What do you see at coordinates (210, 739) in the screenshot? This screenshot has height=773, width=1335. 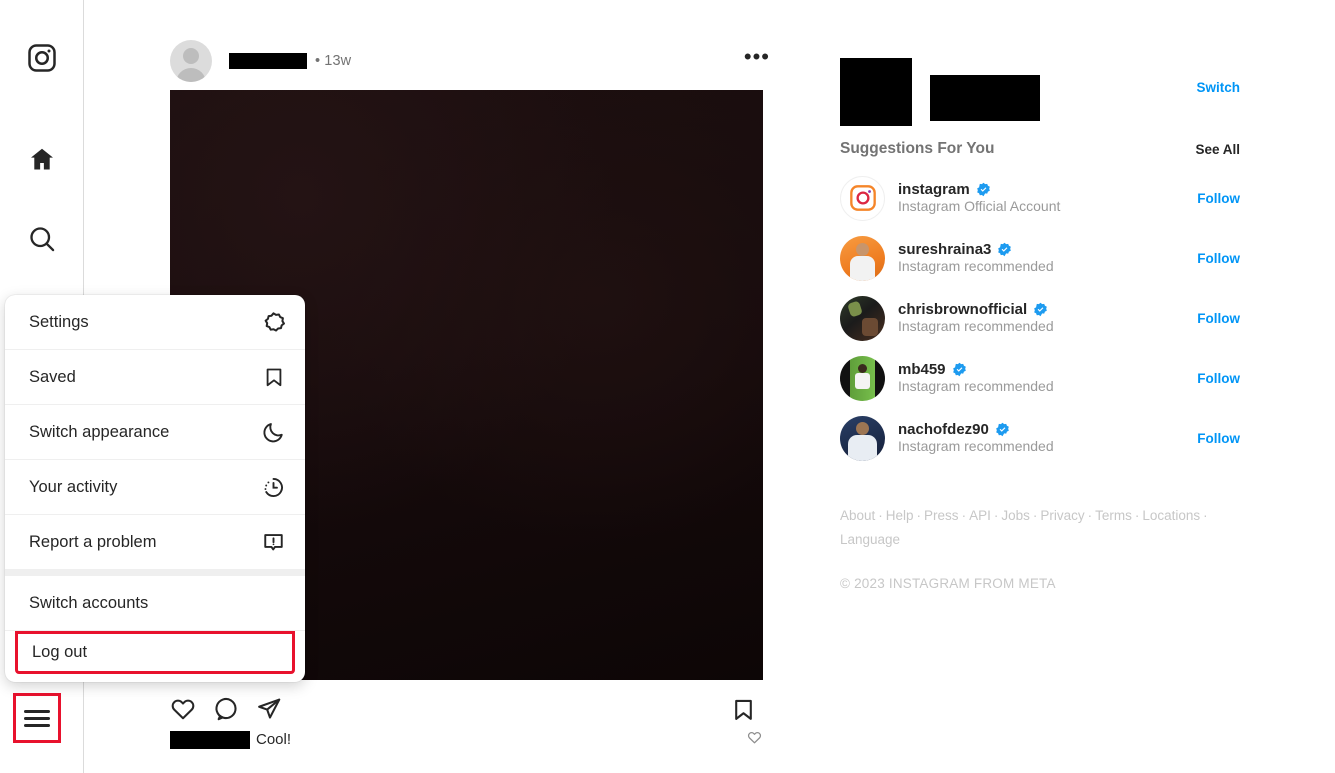 I see `comment-author-redacted` at bounding box center [210, 739].